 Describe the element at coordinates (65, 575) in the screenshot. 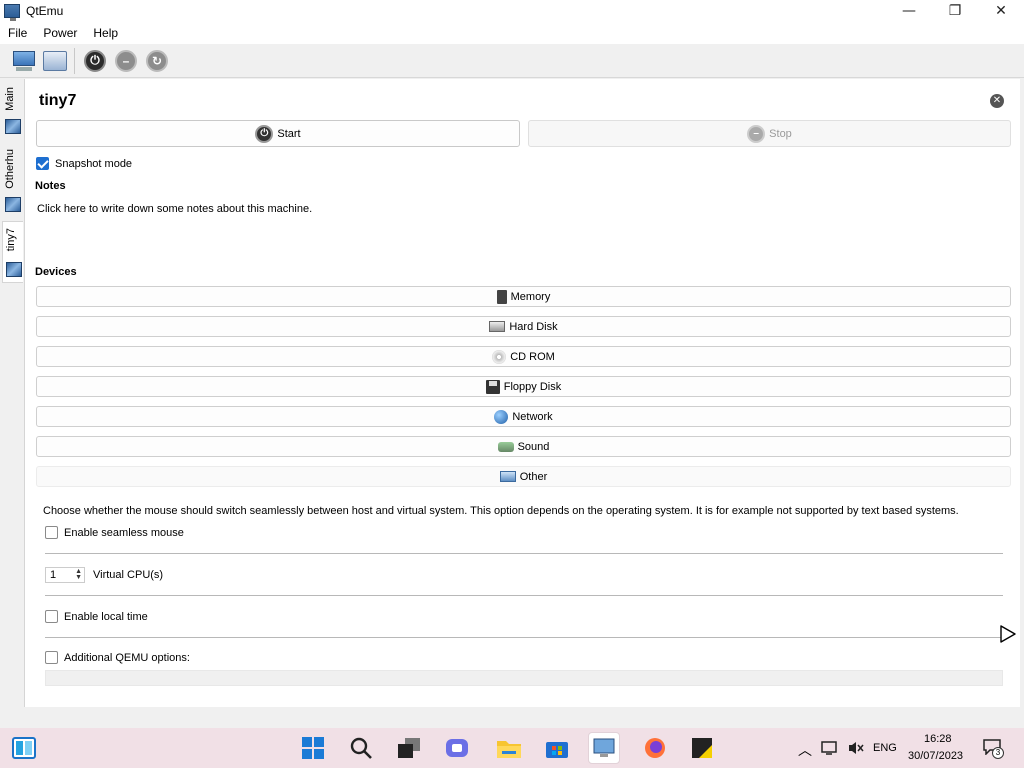

I see `cpu-spinbox: 1 ▲ ▼` at that location.